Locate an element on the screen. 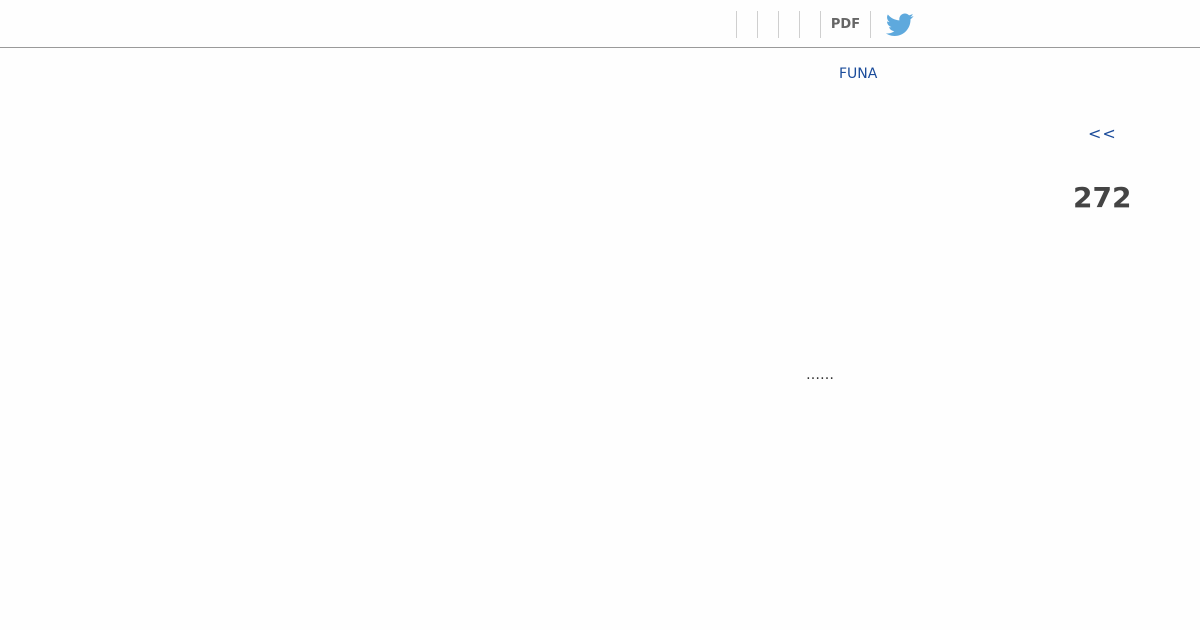 The width and height of the screenshot is (1200, 630). page-number: 272 is located at coordinates (1102, 197).